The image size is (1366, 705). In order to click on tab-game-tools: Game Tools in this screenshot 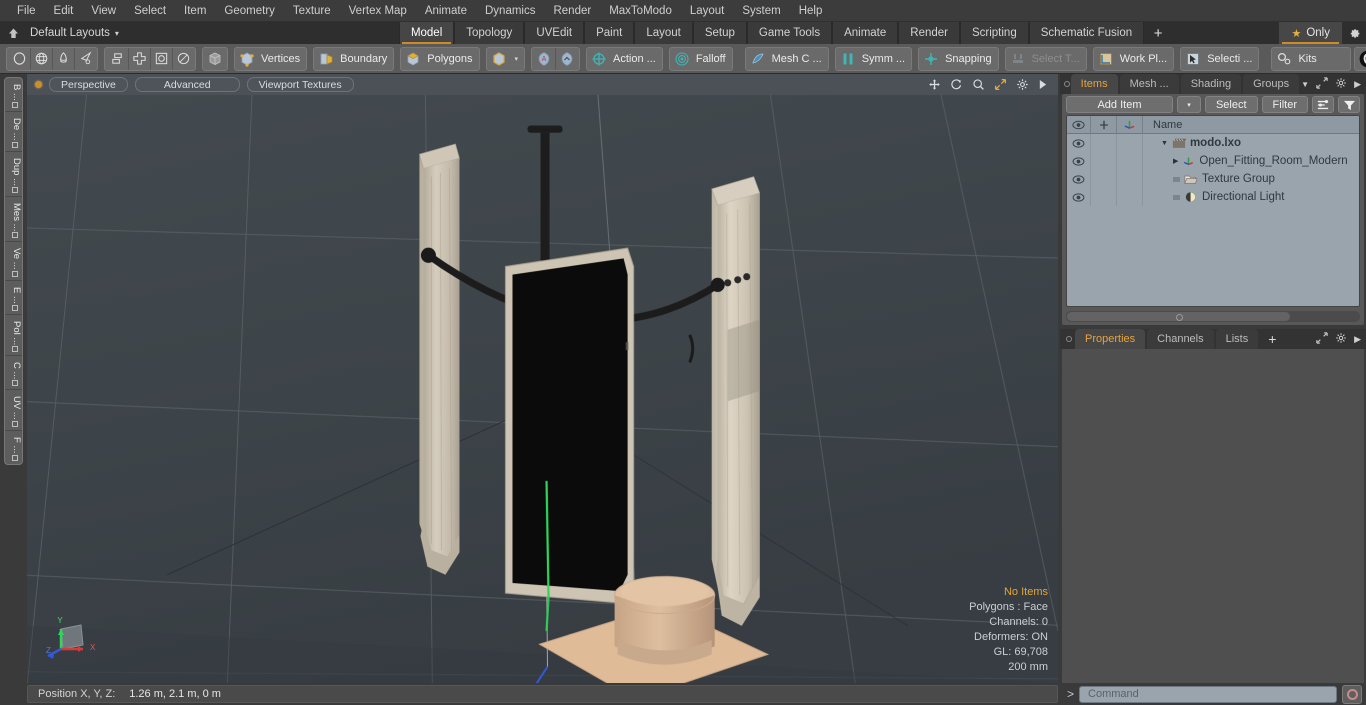, I will do `click(789, 33)`.